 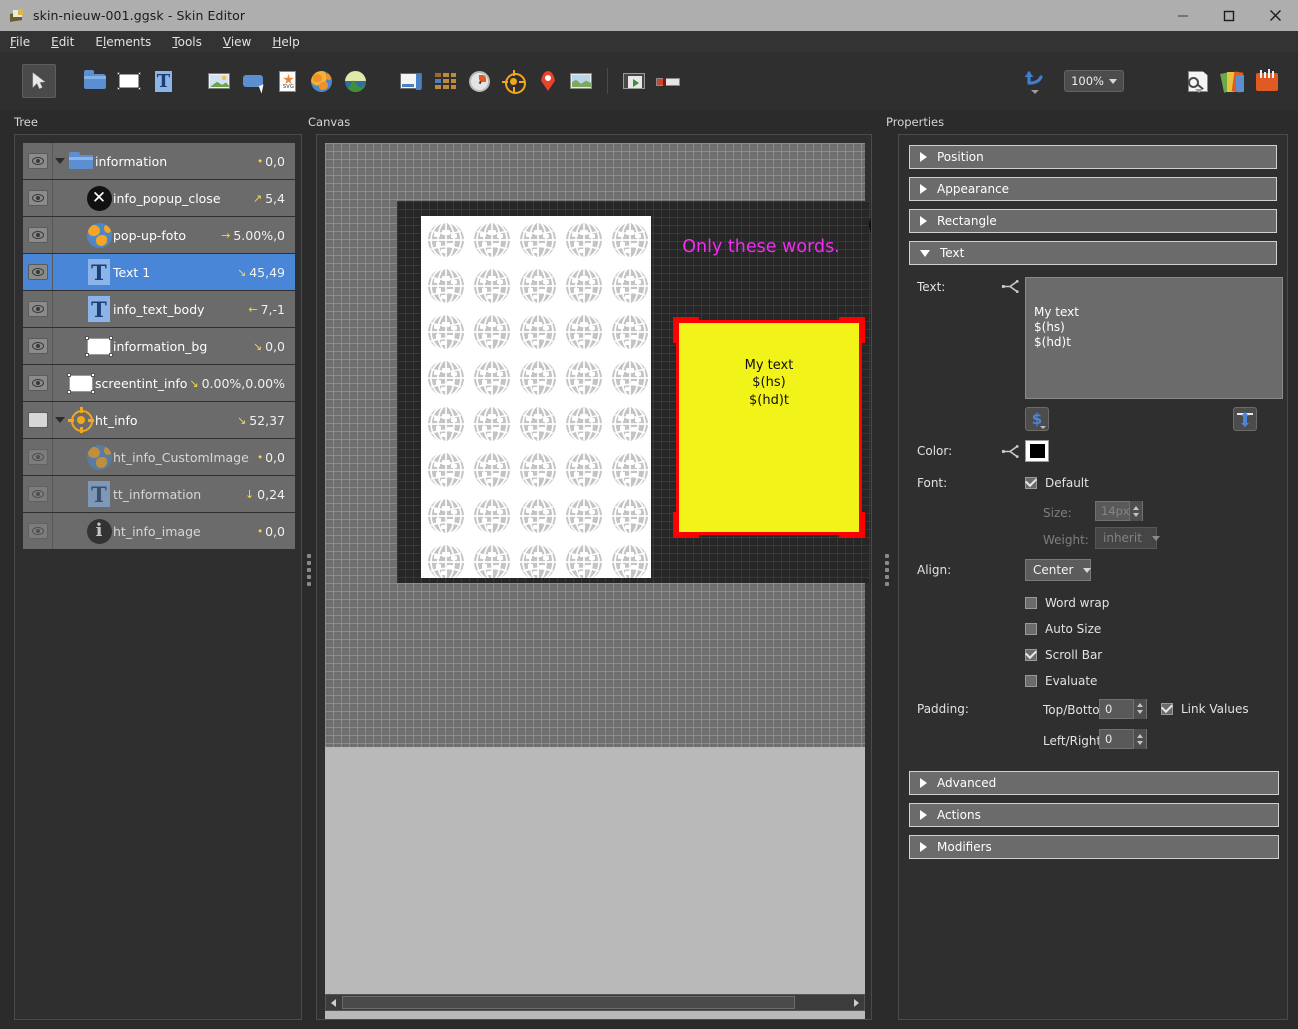 What do you see at coordinates (445, 81) in the screenshot?
I see `add-thumbnail-grid-button` at bounding box center [445, 81].